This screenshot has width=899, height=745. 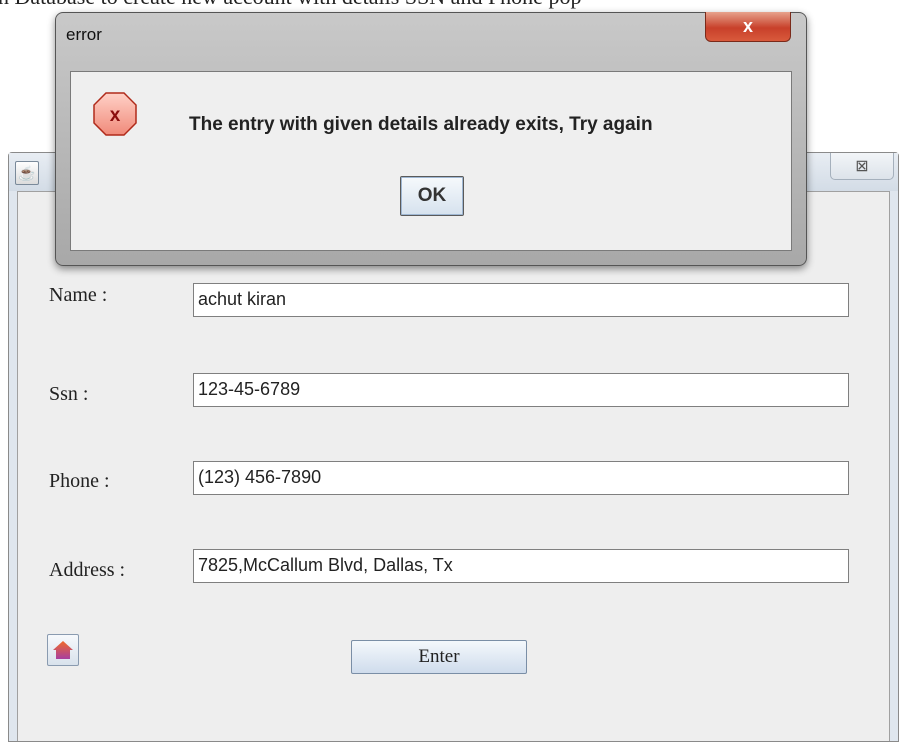 What do you see at coordinates (521, 390) in the screenshot?
I see `ssn-input: 123-45-6789` at bounding box center [521, 390].